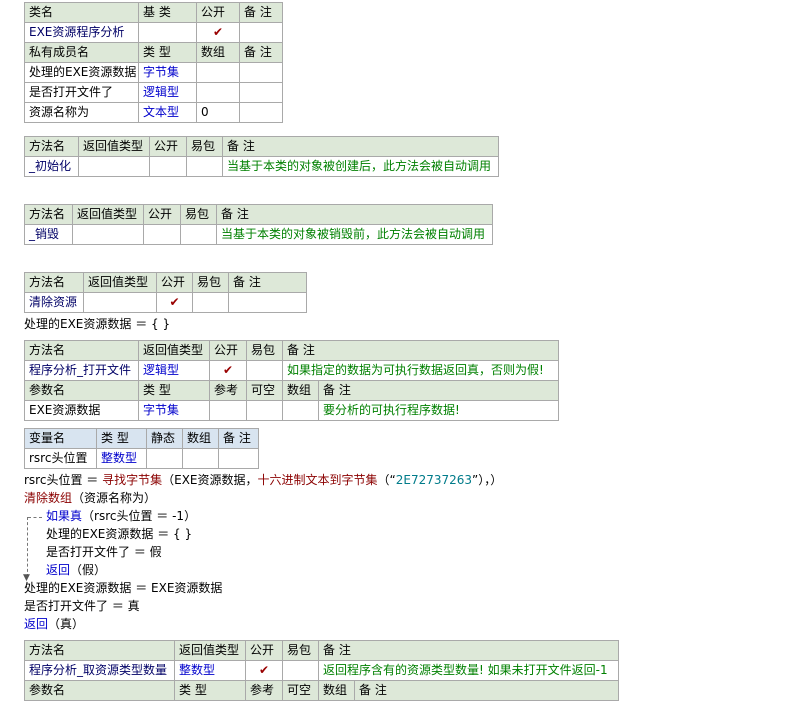 This screenshot has width=791, height=707. What do you see at coordinates (210, 670) in the screenshot?
I see `return-type: 整数型` at bounding box center [210, 670].